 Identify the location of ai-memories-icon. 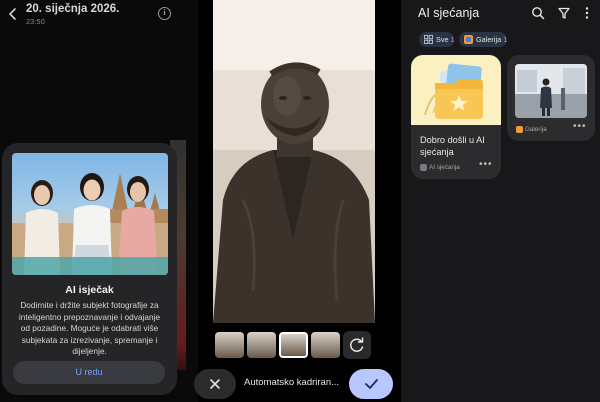
(423, 167).